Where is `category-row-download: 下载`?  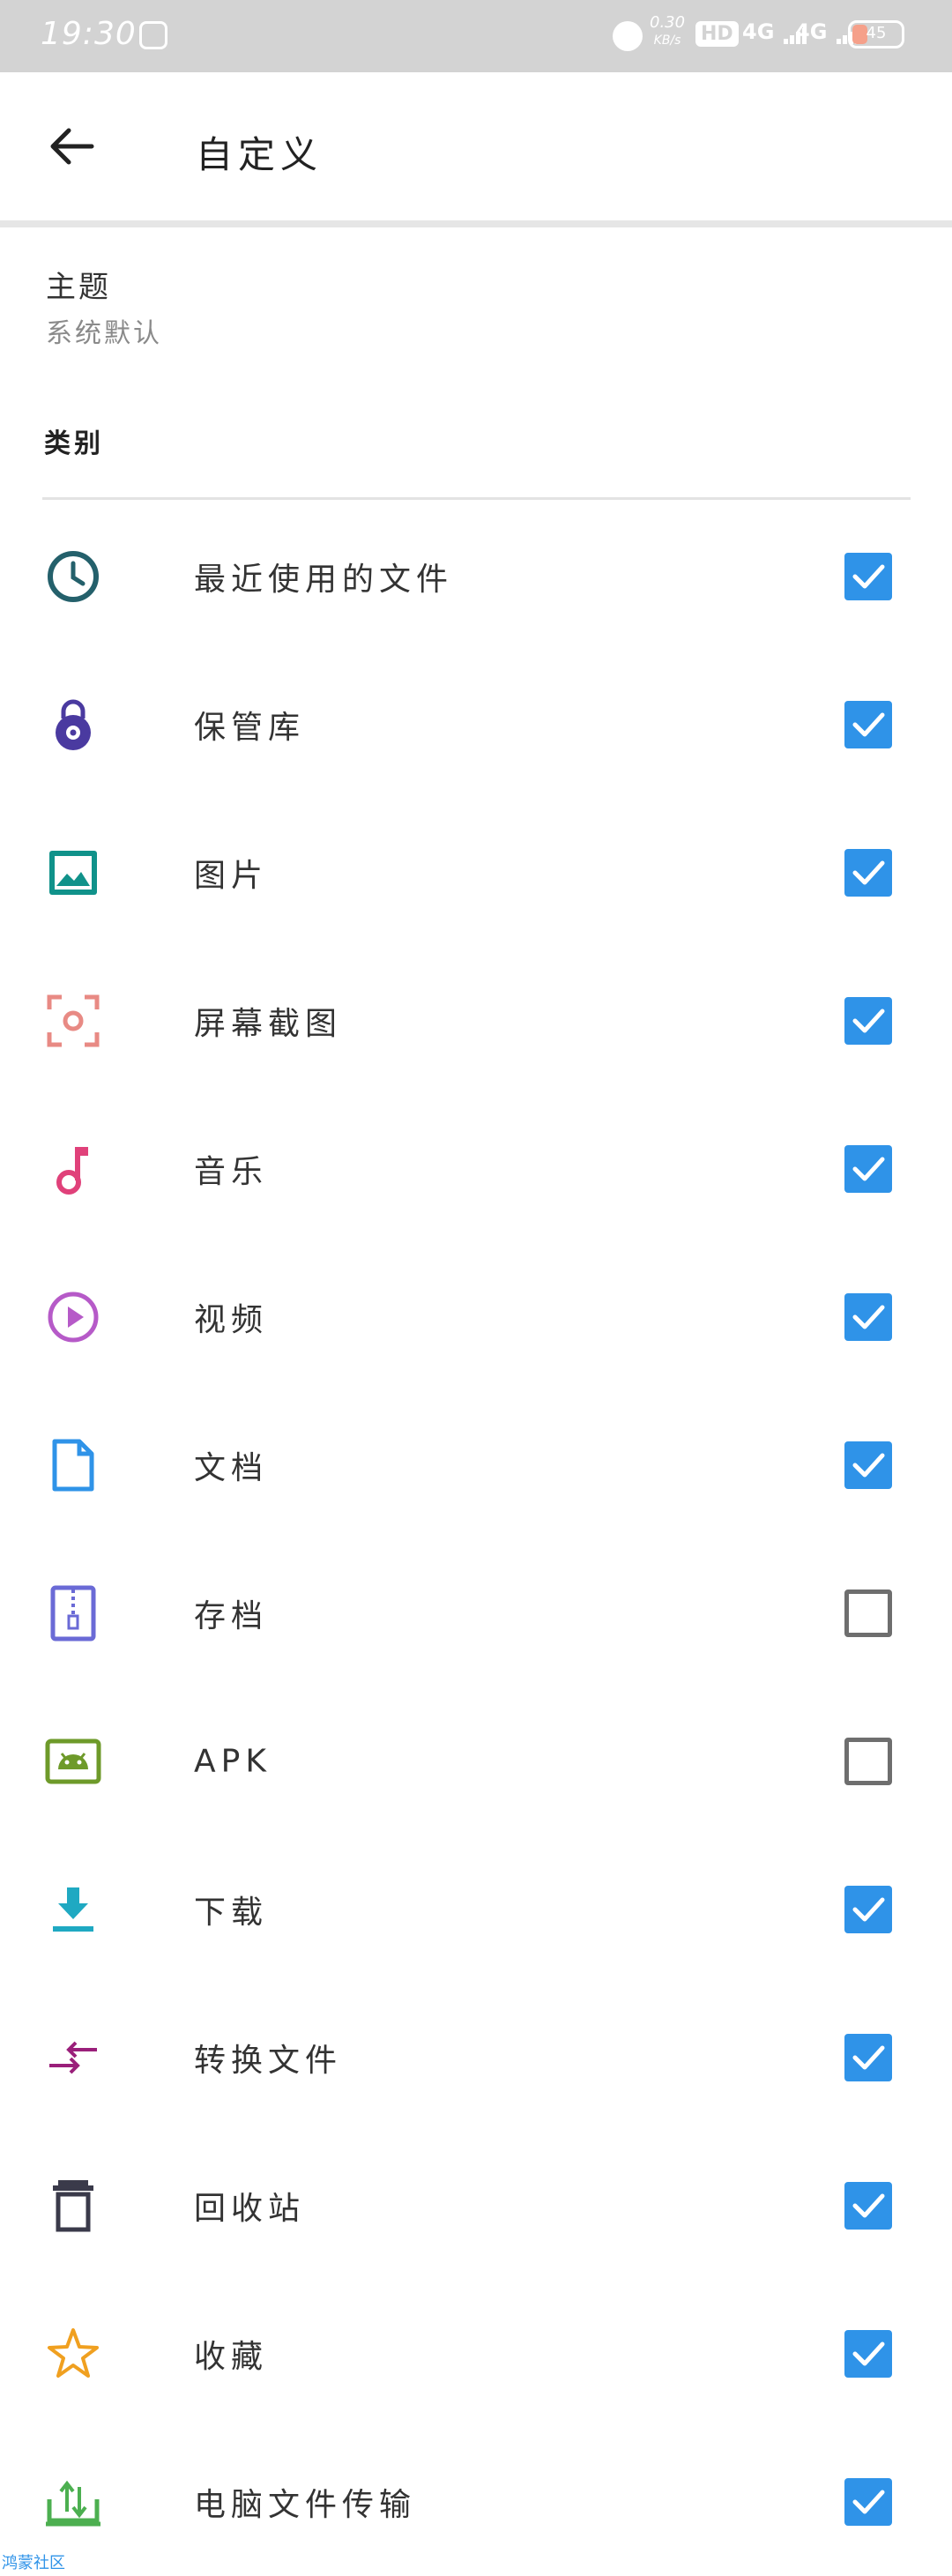
category-row-download: 下载 is located at coordinates (476, 1910).